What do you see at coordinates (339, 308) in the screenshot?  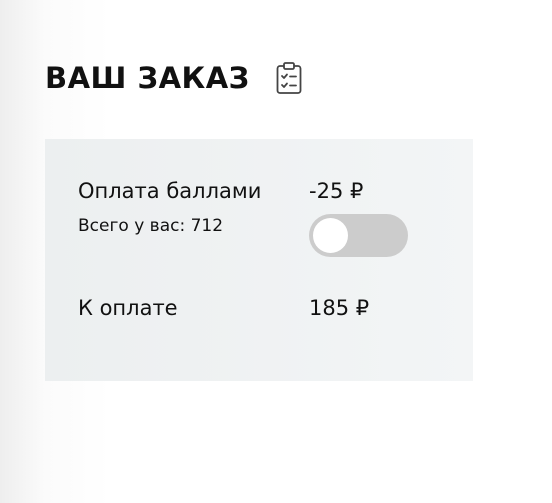 I see `total-amount: 185 ₽` at bounding box center [339, 308].